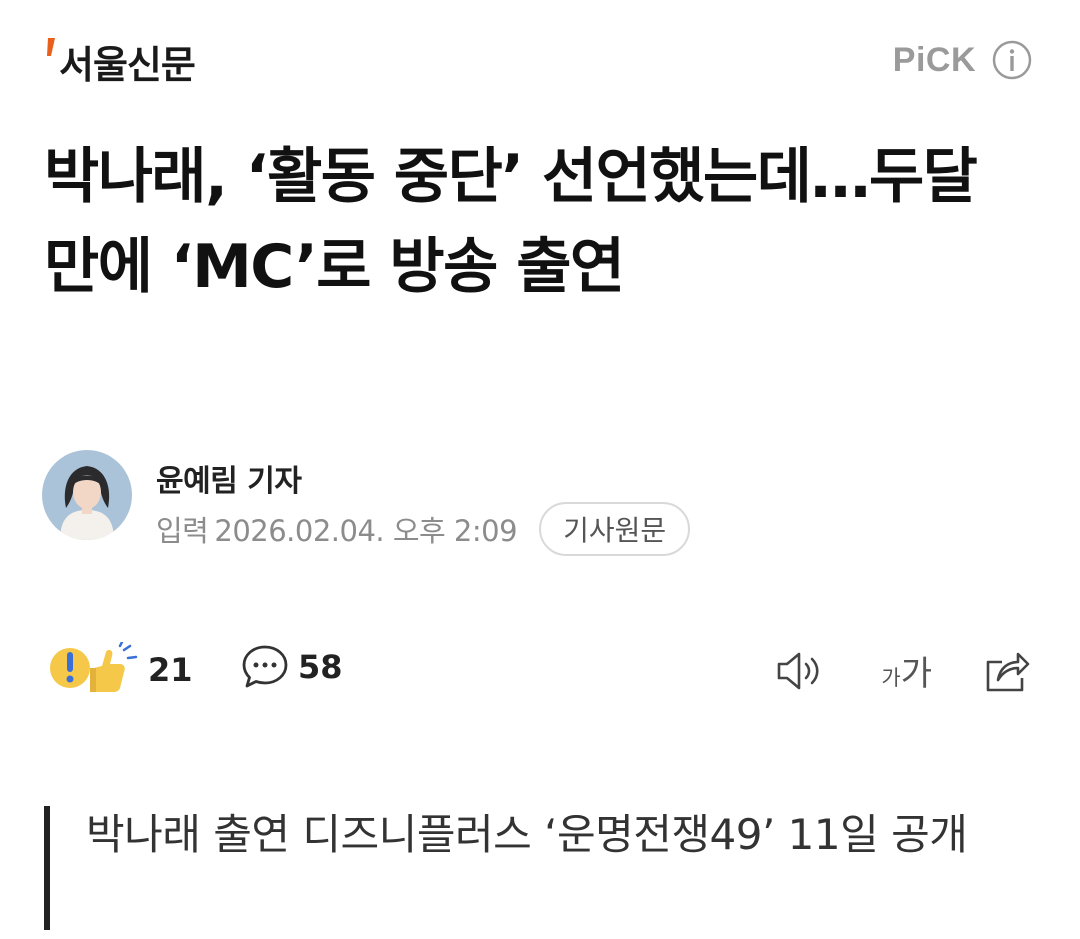 The height and width of the screenshot is (939, 1080). What do you see at coordinates (534, 870) in the screenshot?
I see `article-subheading: 박나래 출연 디즈니플러스 ‘운명전쟁49’ 11일 공개` at bounding box center [534, 870].